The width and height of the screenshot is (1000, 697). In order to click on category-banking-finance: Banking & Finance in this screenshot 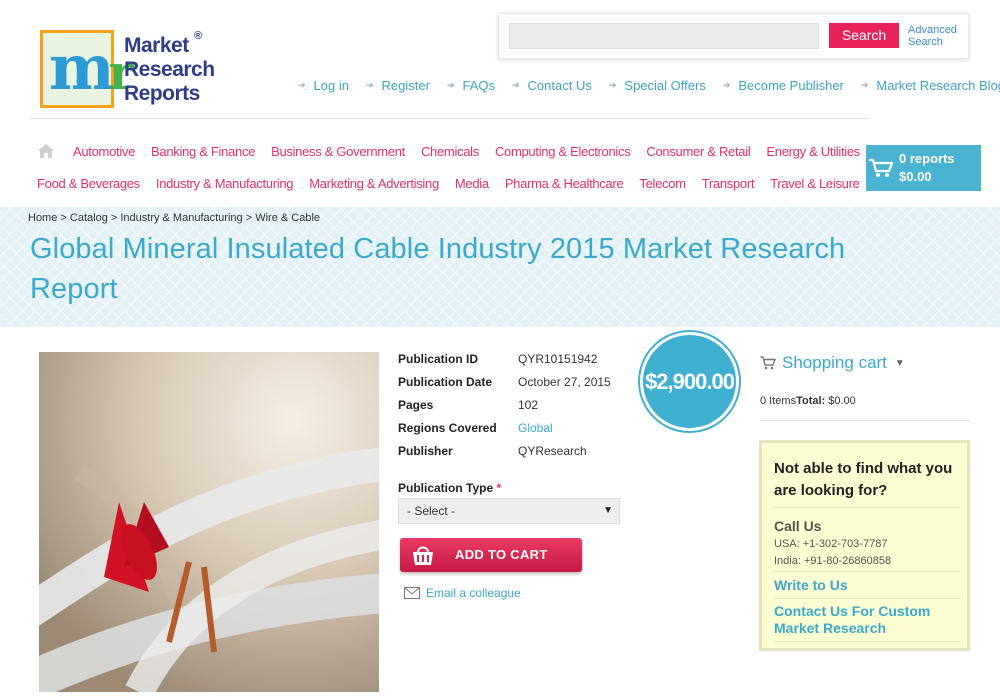, I will do `click(203, 151)`.